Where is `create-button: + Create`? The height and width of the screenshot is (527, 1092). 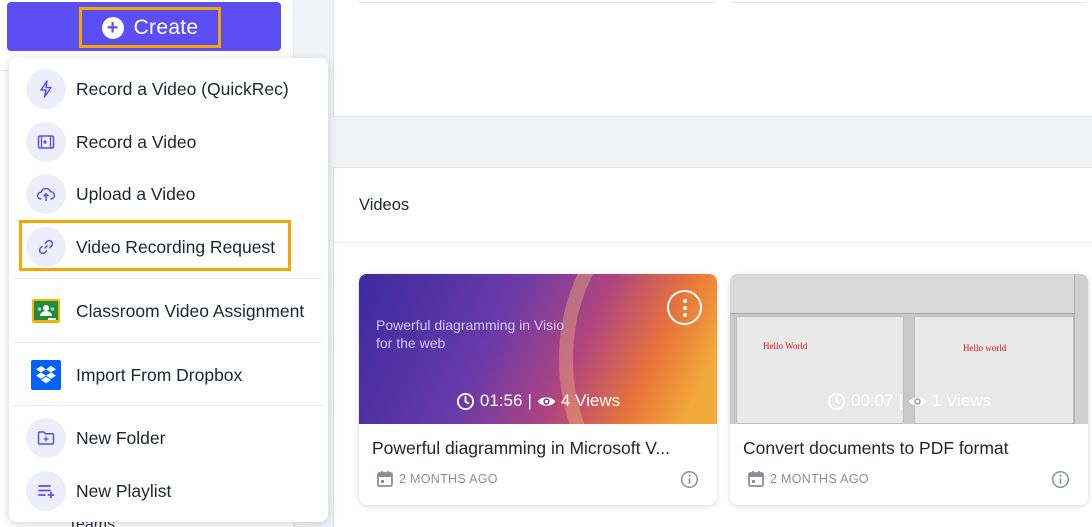 create-button: + Create is located at coordinates (144, 26).